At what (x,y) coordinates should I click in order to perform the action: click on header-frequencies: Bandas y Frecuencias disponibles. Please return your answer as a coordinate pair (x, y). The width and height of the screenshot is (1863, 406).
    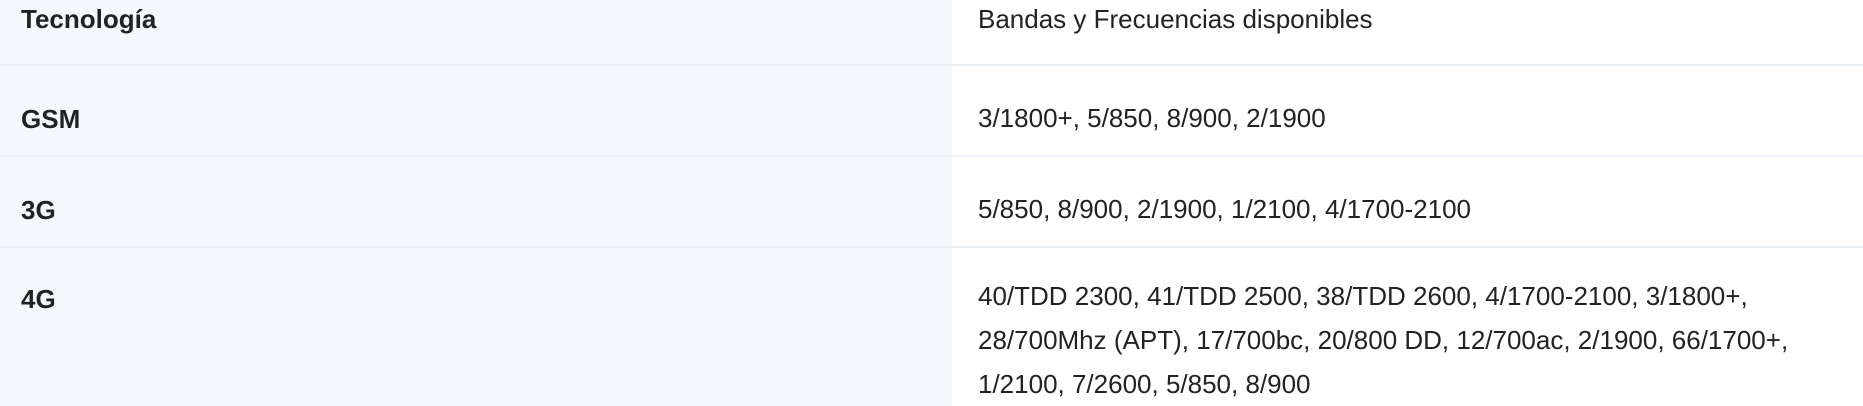
    Looking at the image, I should click on (1407, 33).